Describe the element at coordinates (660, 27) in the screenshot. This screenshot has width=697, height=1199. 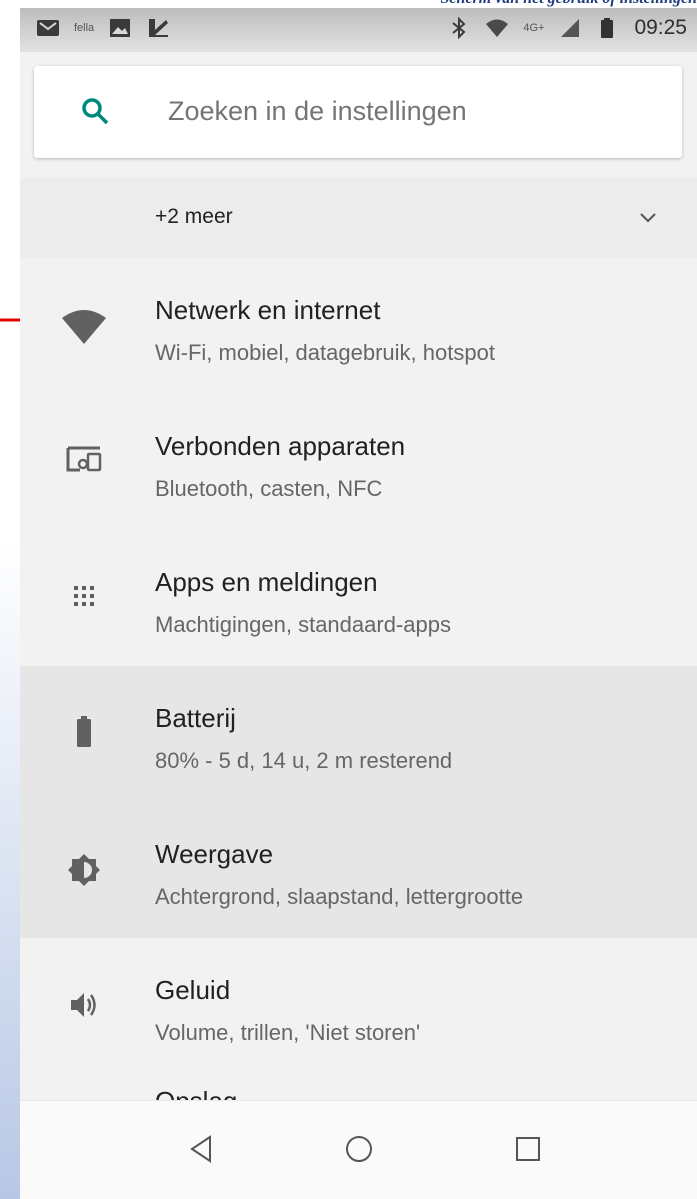
I see `clock: 09:25` at that location.